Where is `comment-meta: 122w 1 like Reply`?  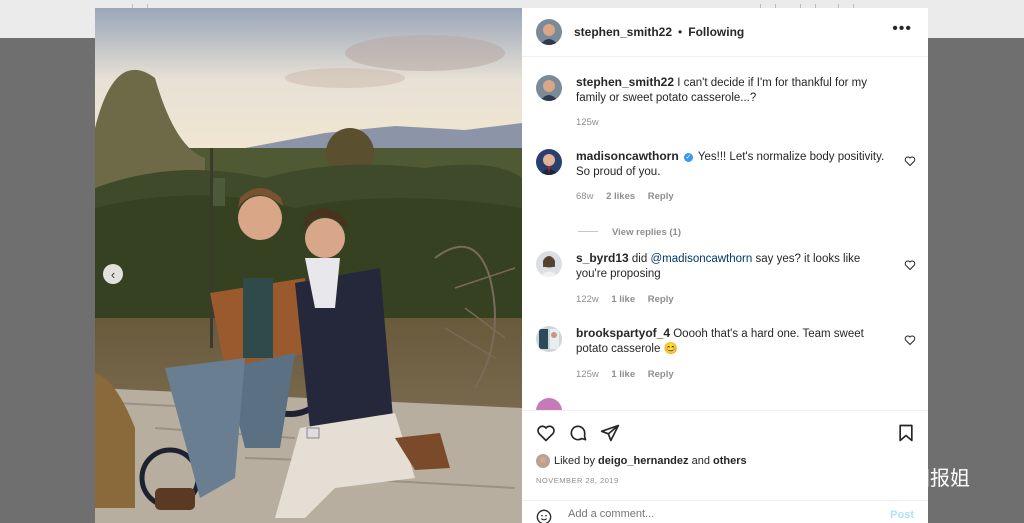
comment-meta: 122w 1 like Reply is located at coordinates (630, 299).